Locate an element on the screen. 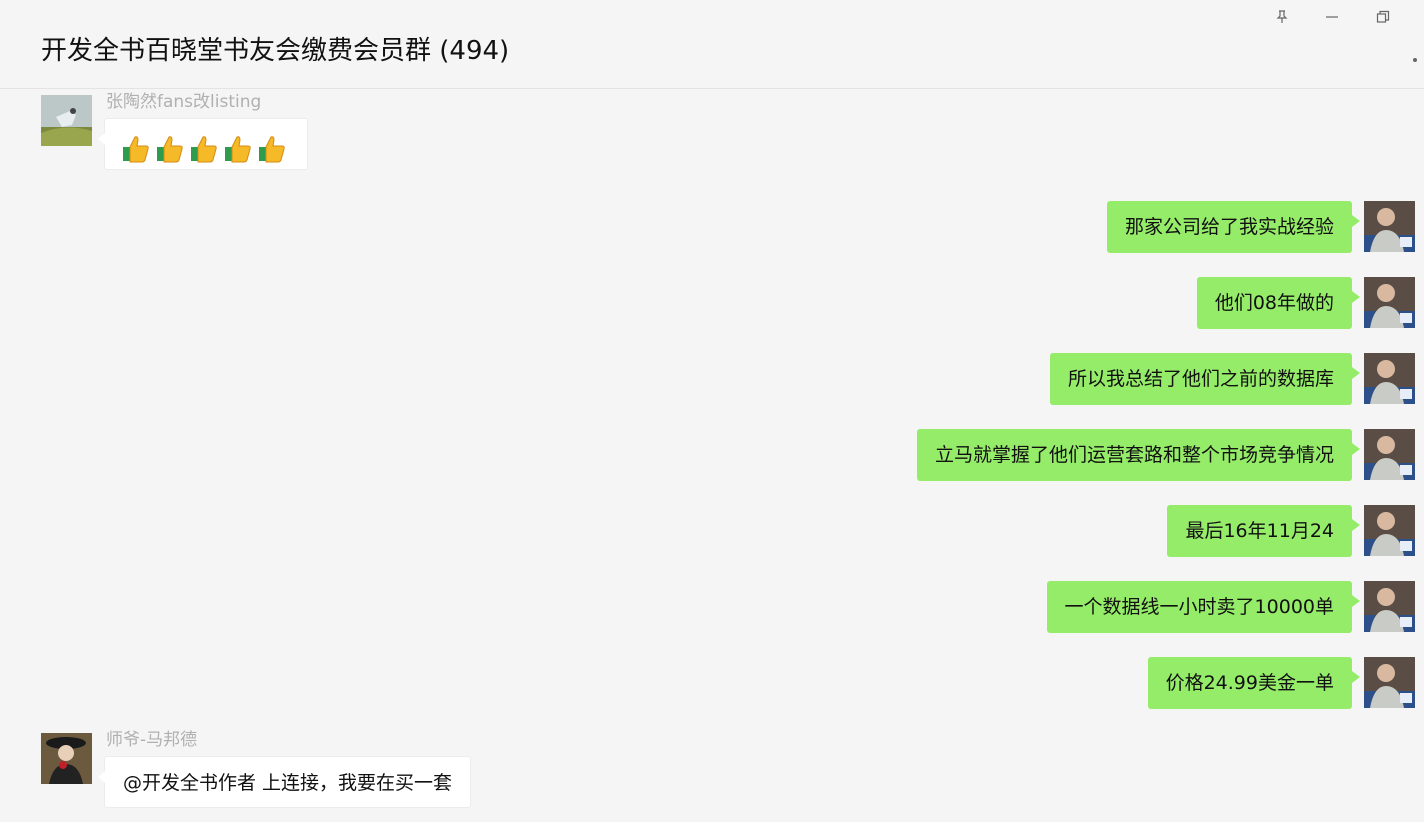  pin-icon is located at coordinates (1282, 17).